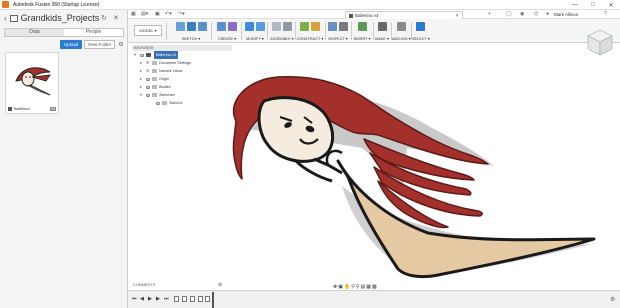 This screenshot has width=620, height=308. Describe the element at coordinates (120, 44) in the screenshot. I see `gear-icon: ⚙` at that location.